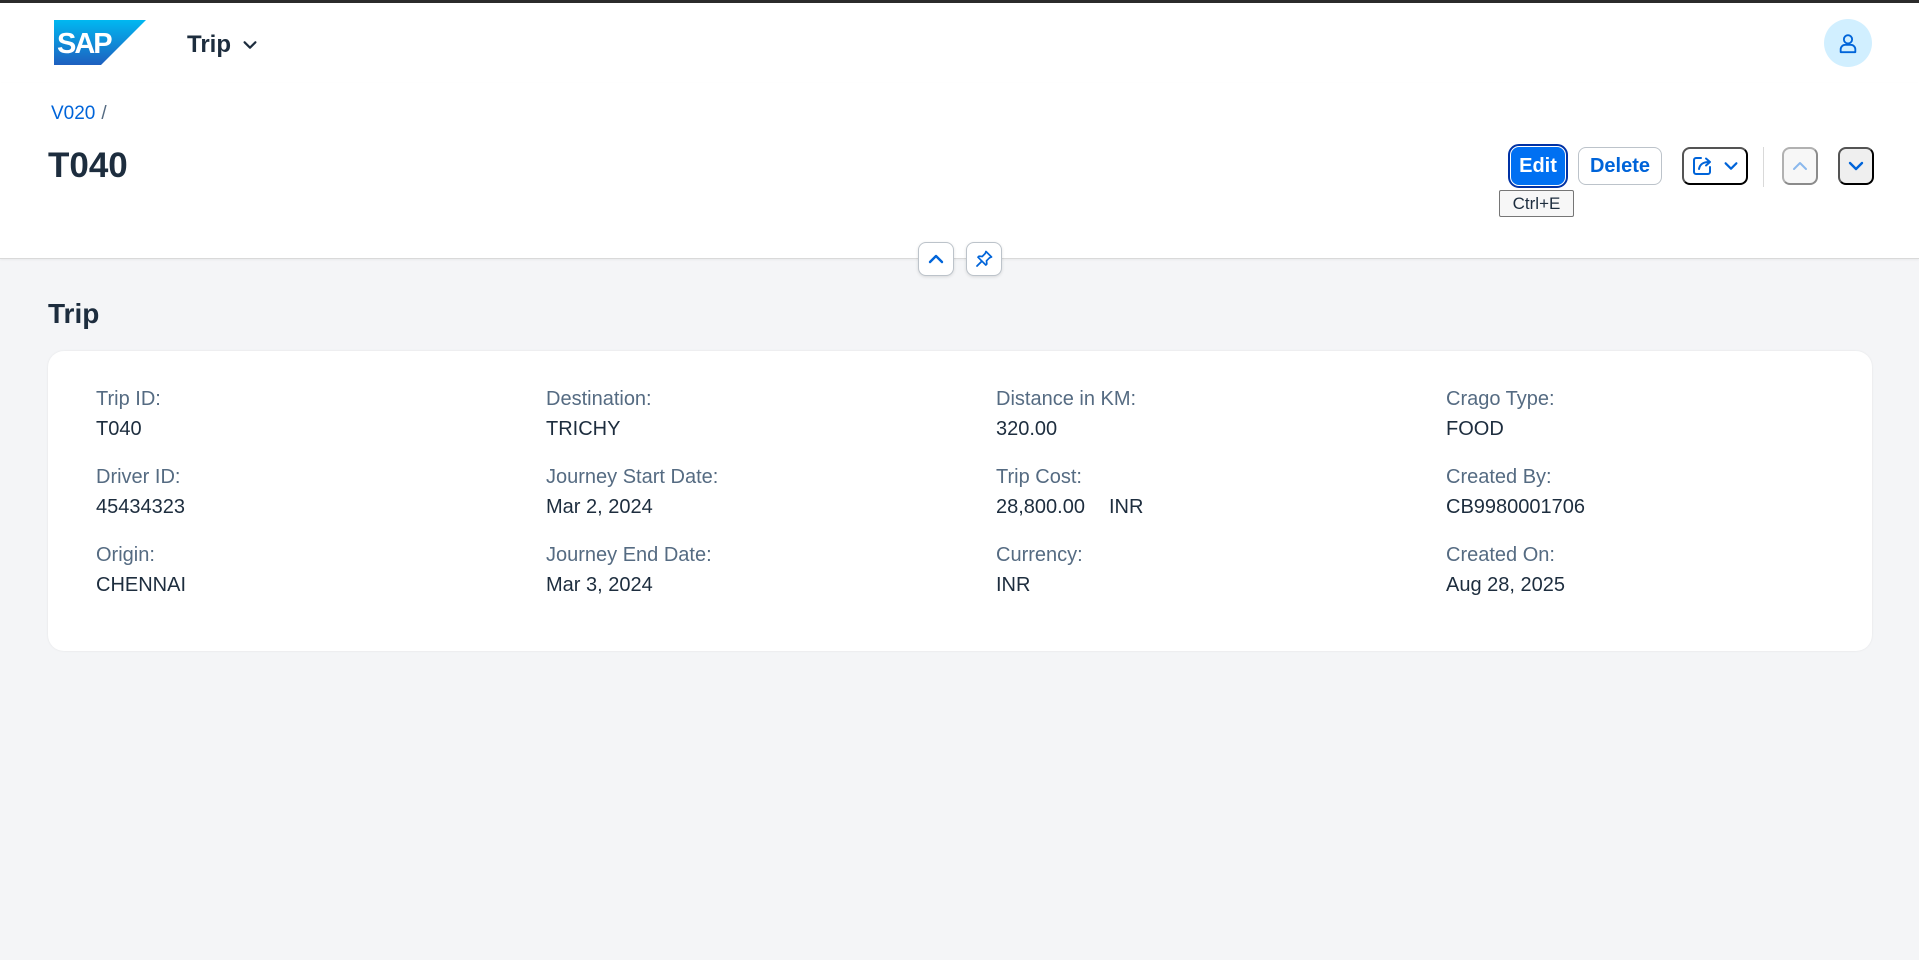 The width and height of the screenshot is (1919, 960). I want to click on user-avatar-button, so click(1848, 43).